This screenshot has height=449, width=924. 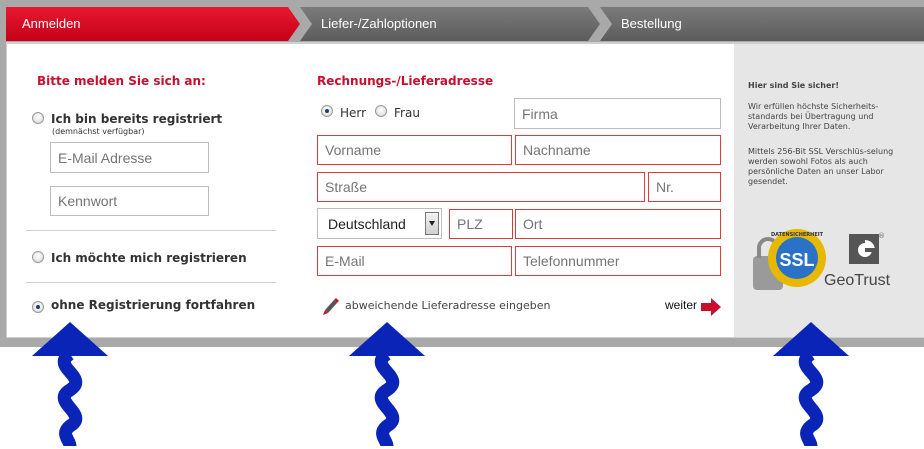 I want to click on chevron-down-icon, so click(x=432, y=223).